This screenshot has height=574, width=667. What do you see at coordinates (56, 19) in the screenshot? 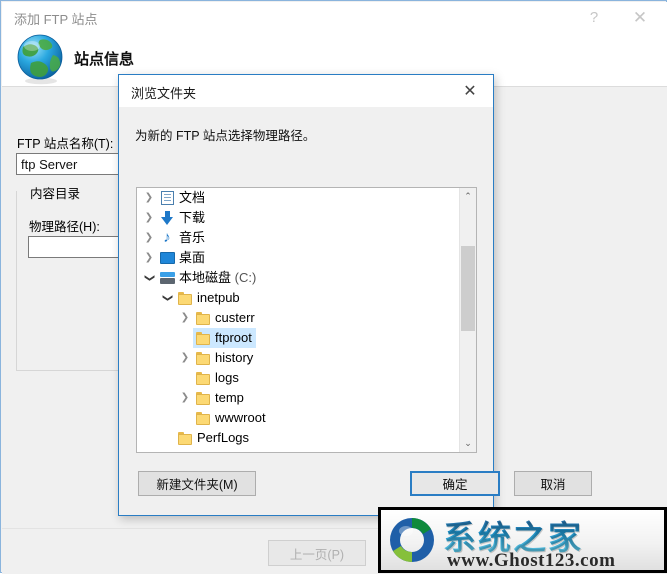
I see `window-title: 添加 FTP 站点` at bounding box center [56, 19].